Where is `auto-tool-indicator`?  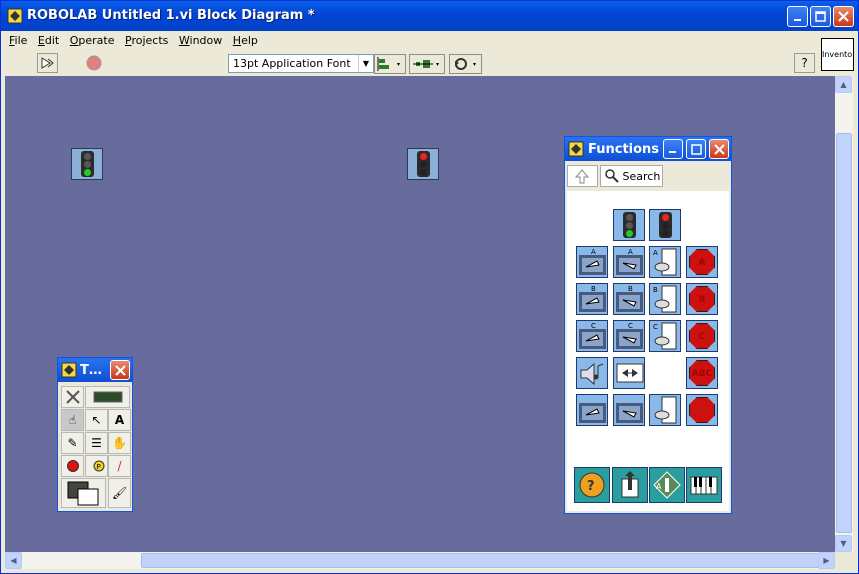 auto-tool-indicator is located at coordinates (107, 397).